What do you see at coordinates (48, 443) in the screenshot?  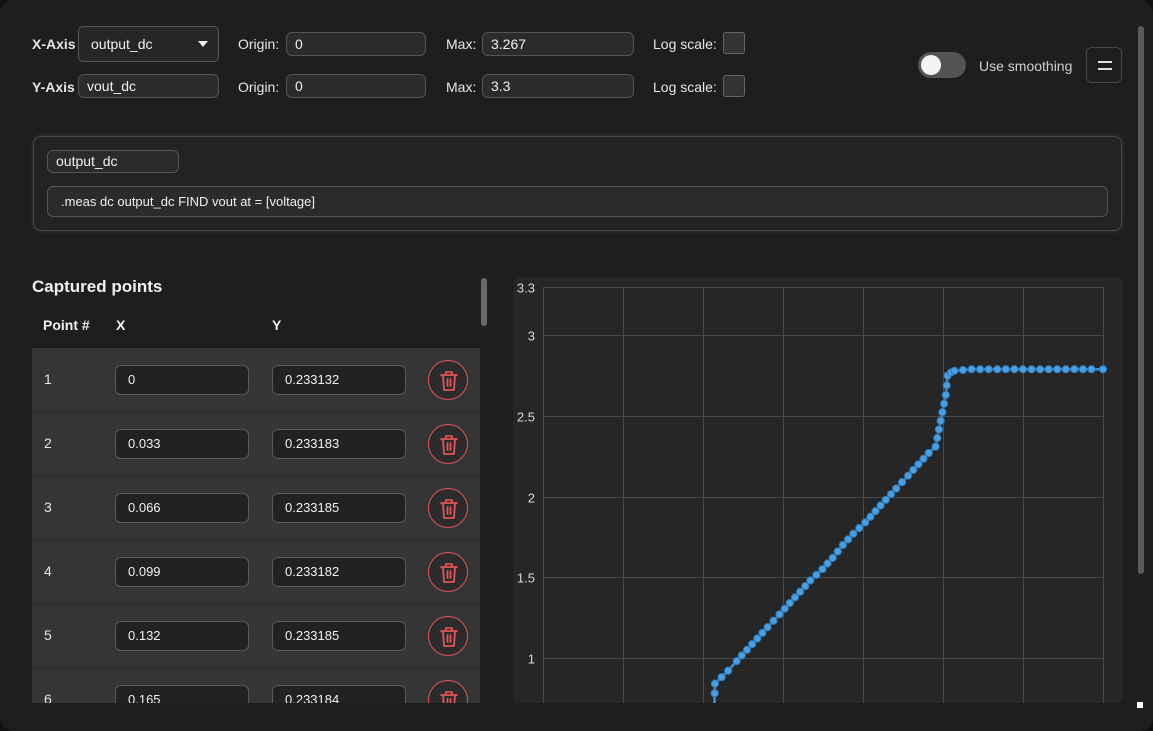 I see `point-number: 2` at bounding box center [48, 443].